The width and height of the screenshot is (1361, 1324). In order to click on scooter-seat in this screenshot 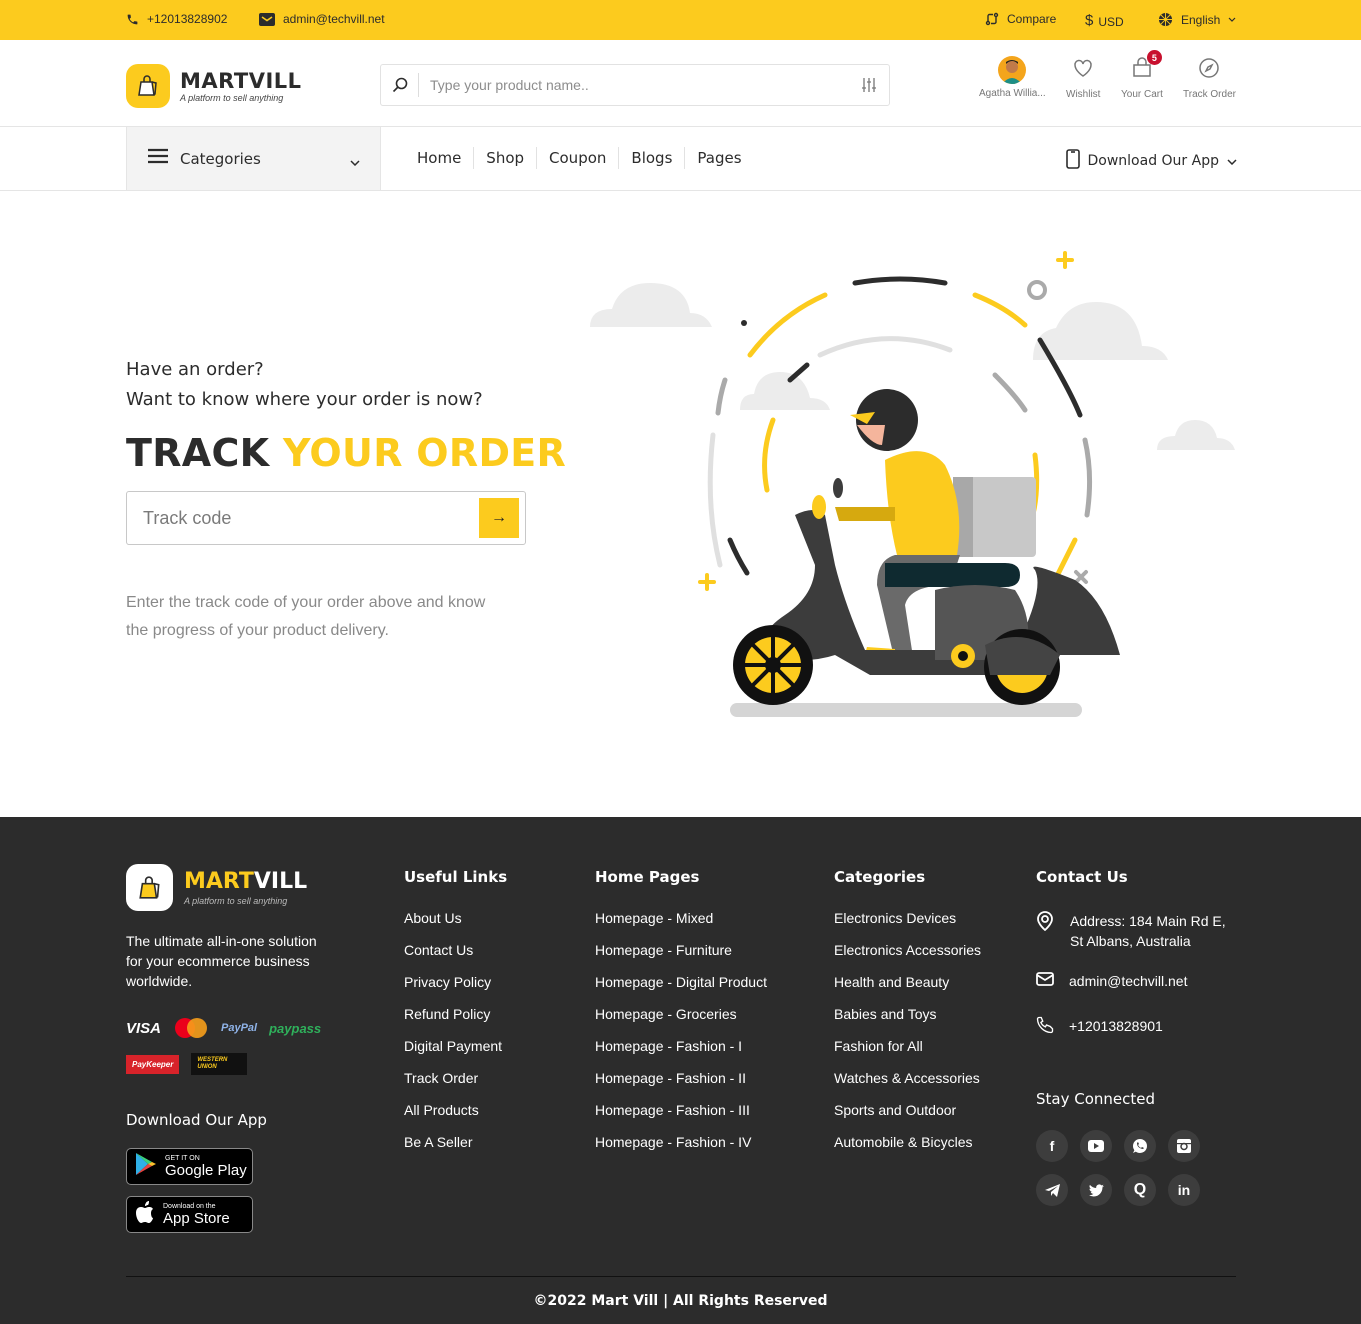, I will do `click(952, 575)`.